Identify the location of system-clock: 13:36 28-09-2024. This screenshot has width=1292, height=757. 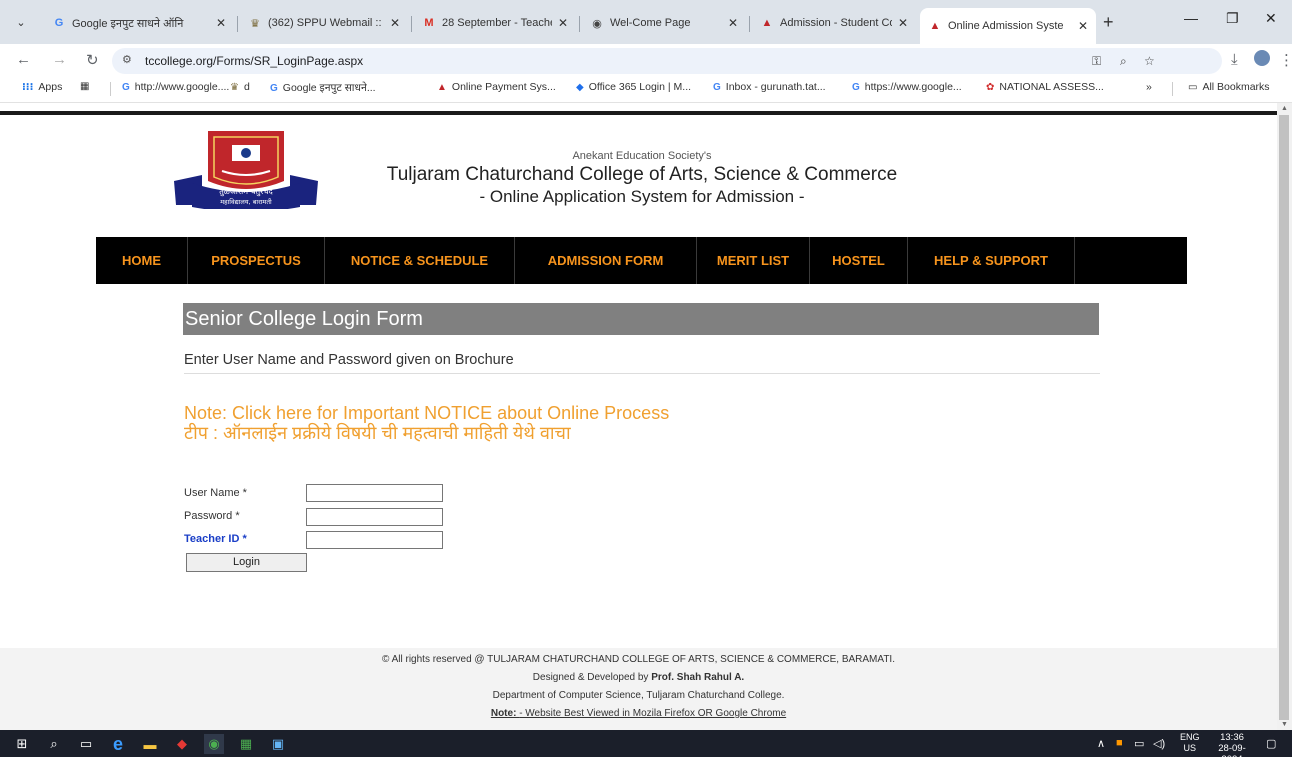
(1232, 744).